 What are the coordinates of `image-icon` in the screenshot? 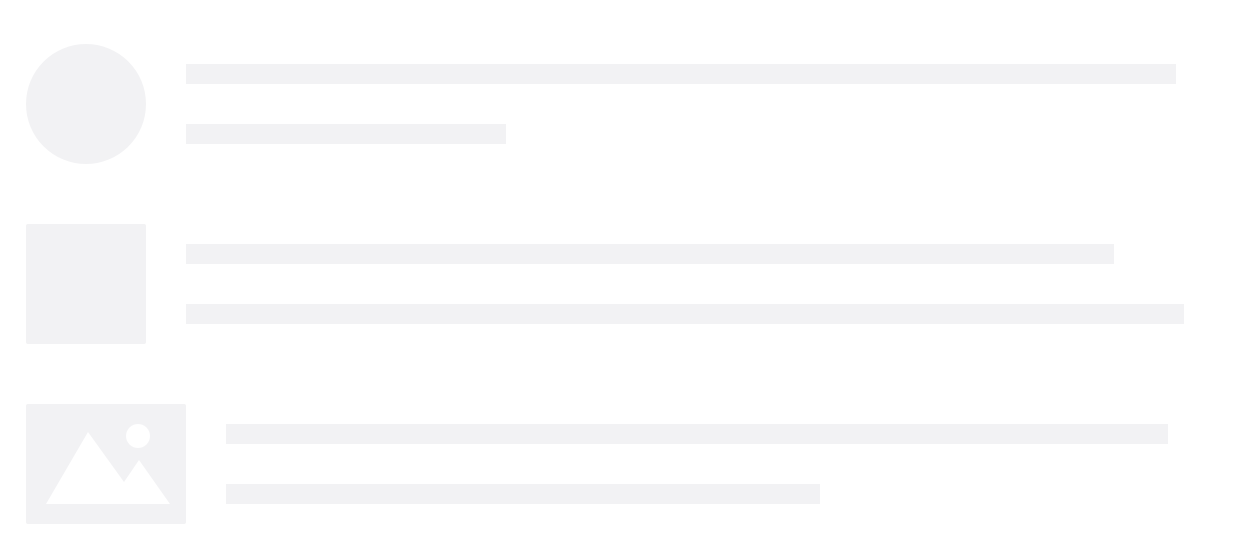 It's located at (108, 464).